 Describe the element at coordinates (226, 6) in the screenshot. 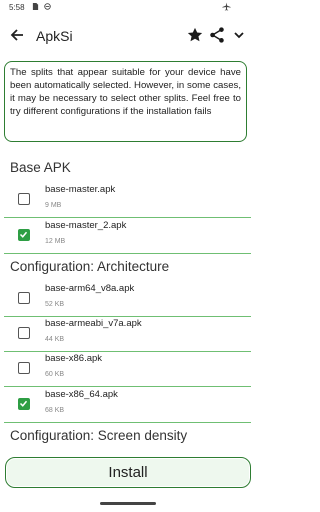

I see `airplane-mode-icon` at that location.